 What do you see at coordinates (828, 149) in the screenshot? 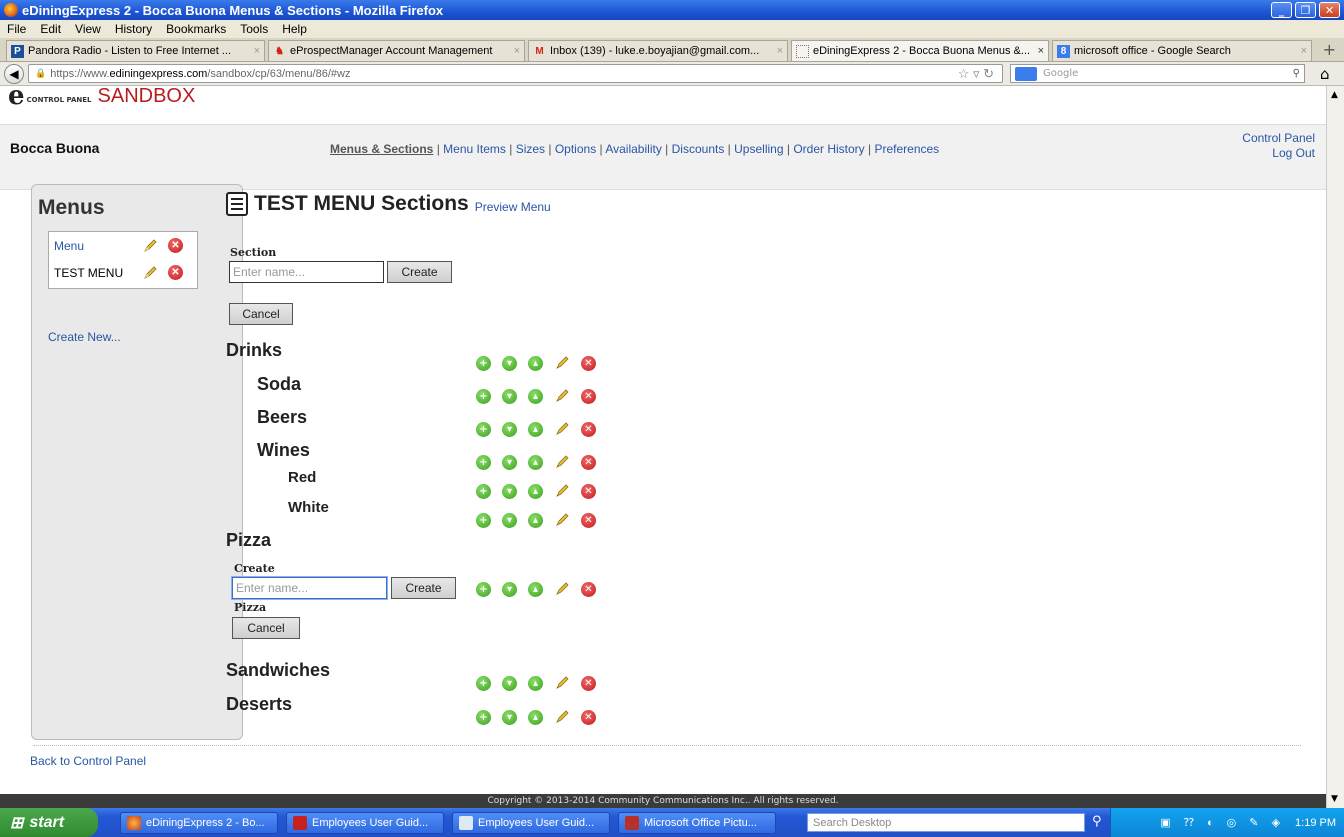
I see `nav-order-history: Order History` at bounding box center [828, 149].